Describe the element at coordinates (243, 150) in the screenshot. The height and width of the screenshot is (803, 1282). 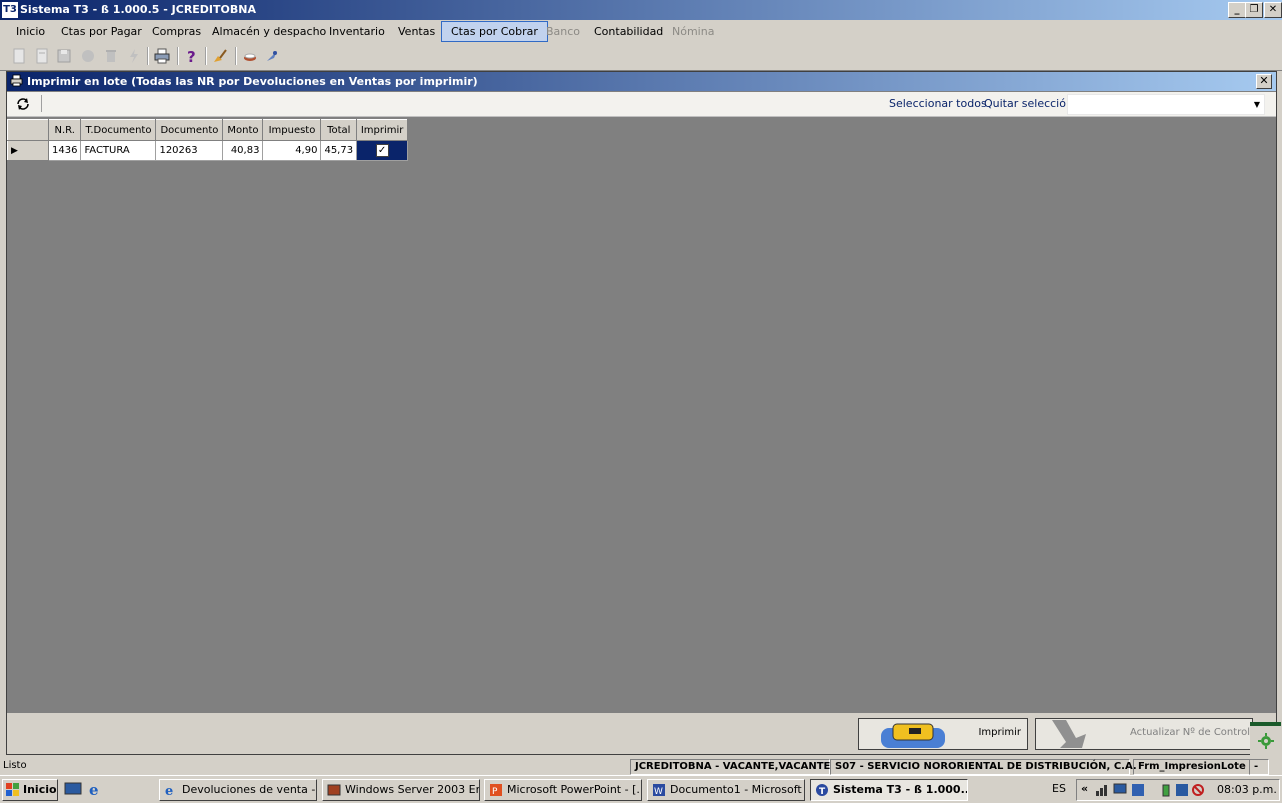
I see `cell-monto: 40,83` at that location.